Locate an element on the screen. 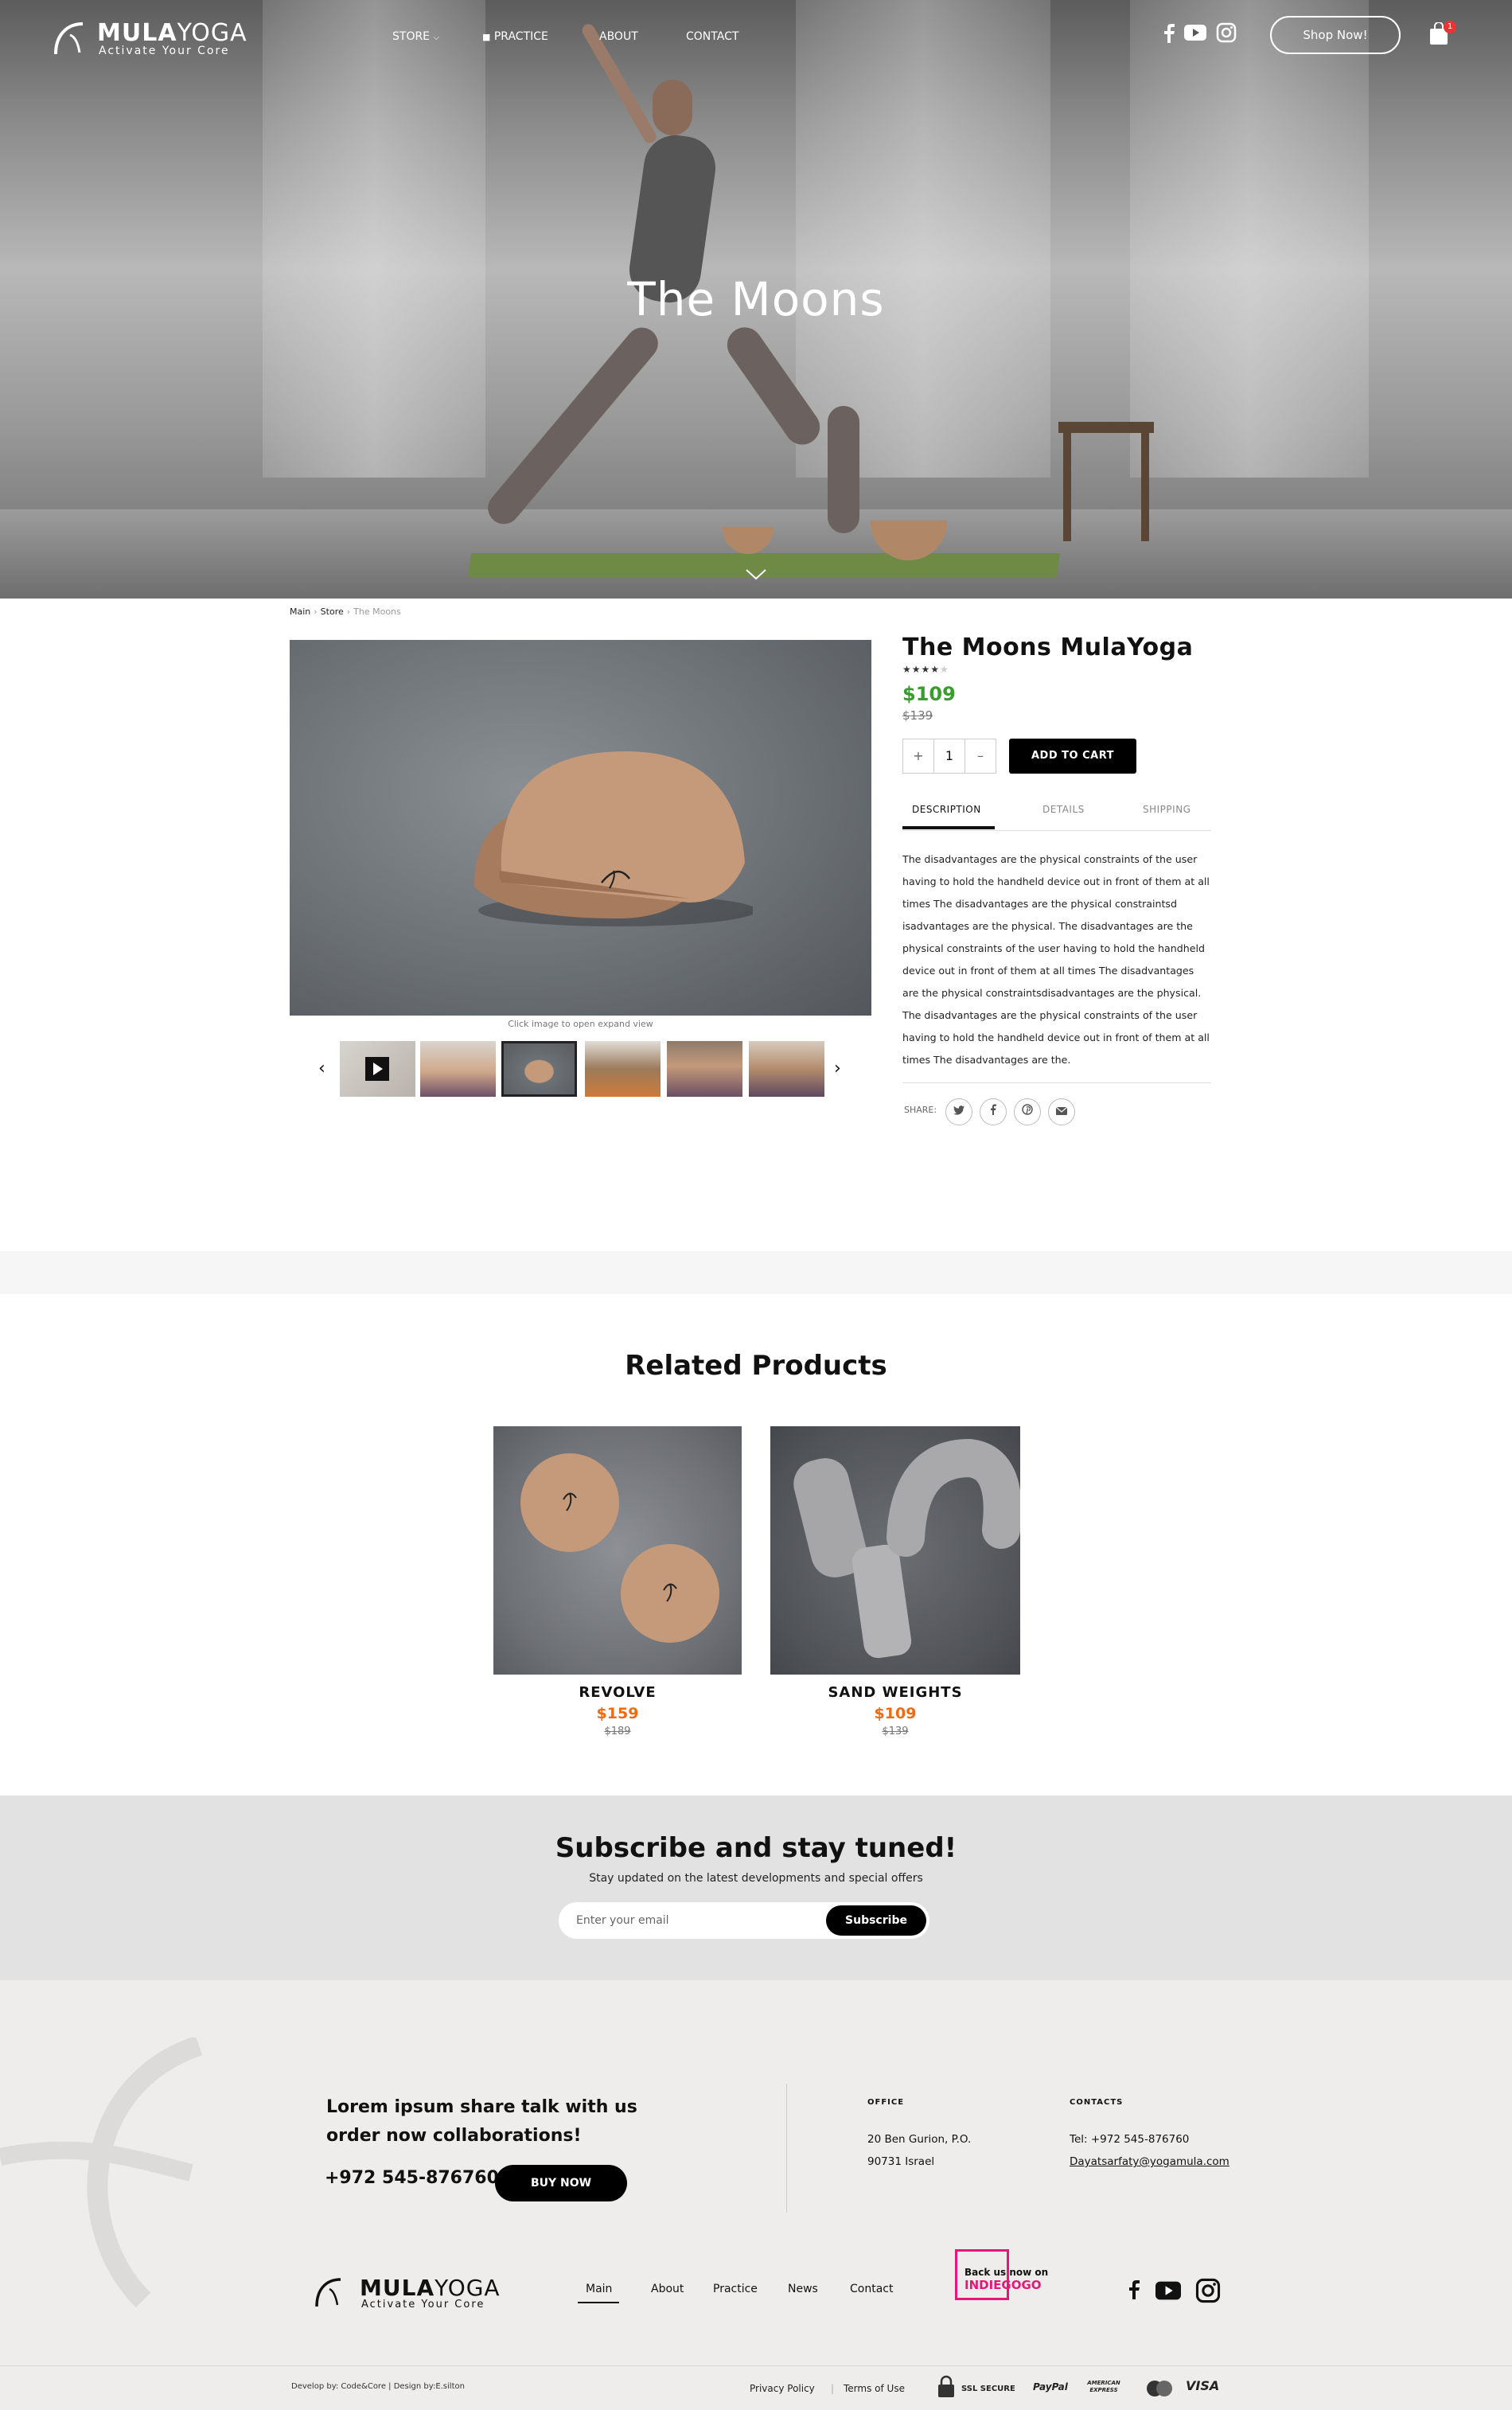  chevron-left-icon: ‹ is located at coordinates (321, 1068).